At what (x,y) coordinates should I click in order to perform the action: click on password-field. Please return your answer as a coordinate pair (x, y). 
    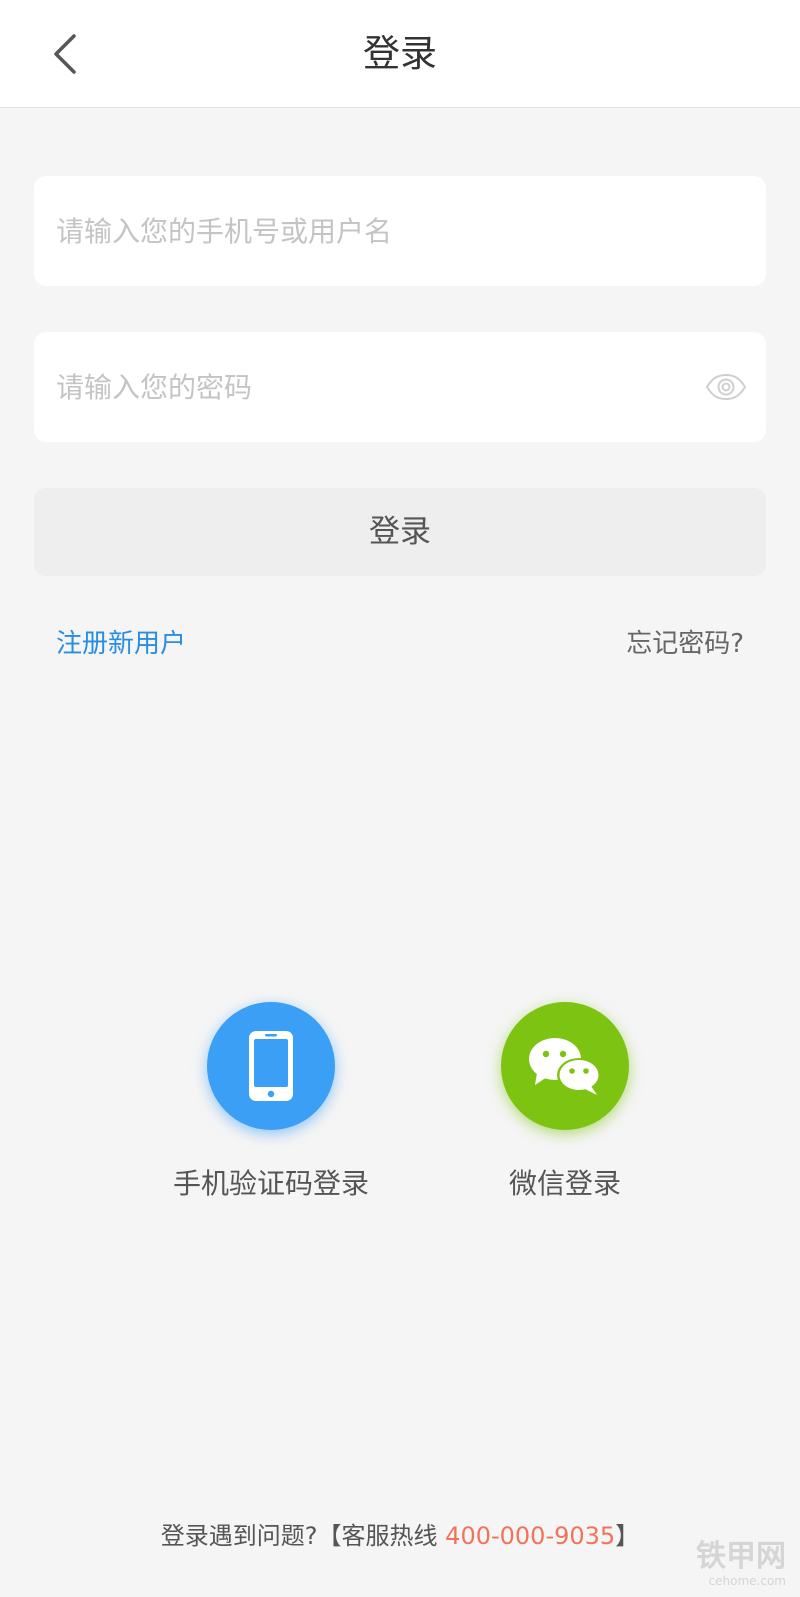
    Looking at the image, I should click on (400, 387).